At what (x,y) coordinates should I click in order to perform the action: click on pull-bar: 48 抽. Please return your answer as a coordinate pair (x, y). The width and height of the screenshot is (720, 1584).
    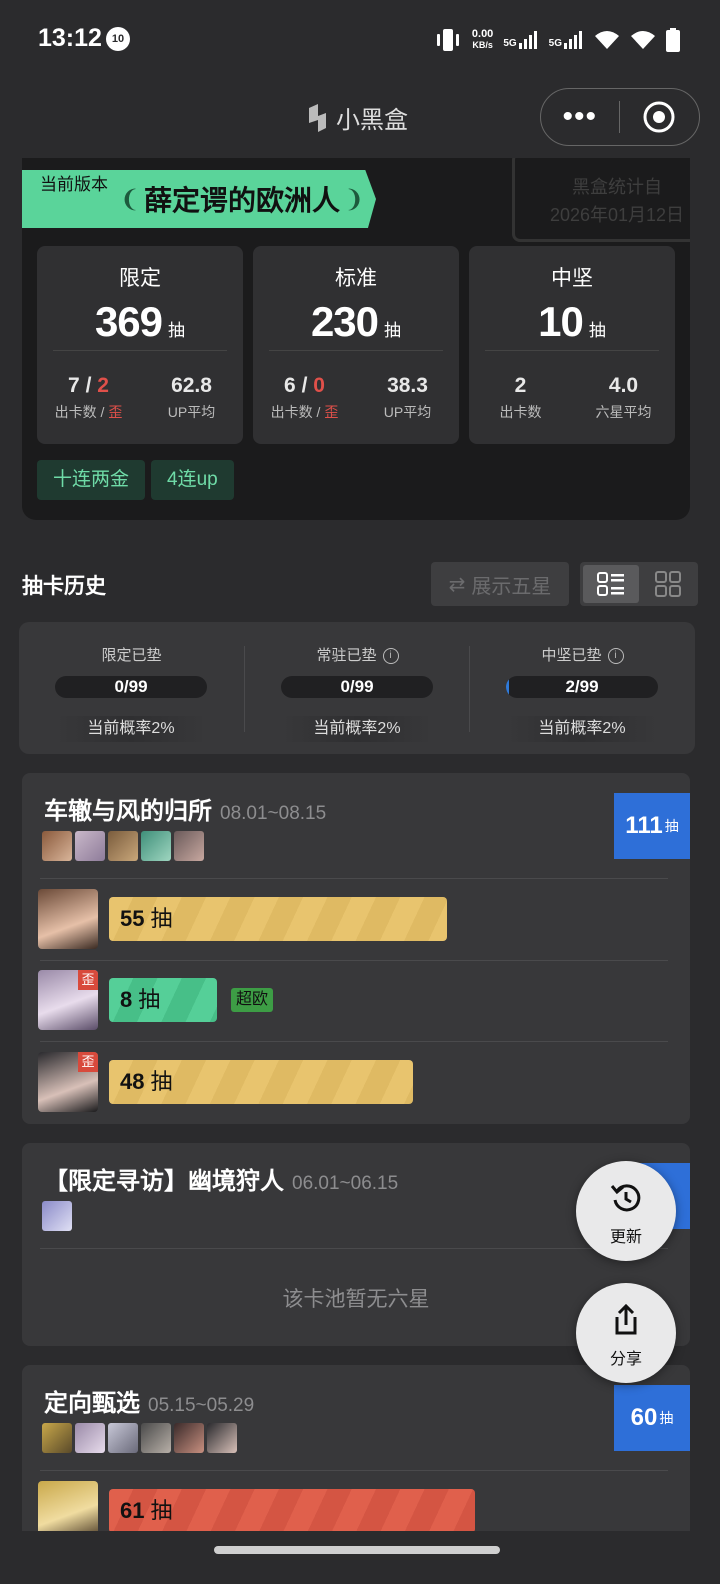
    Looking at the image, I should click on (261, 1082).